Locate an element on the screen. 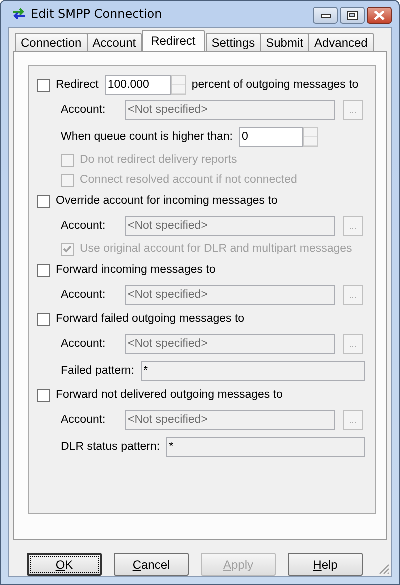 This screenshot has width=400, height=585. dialog-button: OK is located at coordinates (64, 564).